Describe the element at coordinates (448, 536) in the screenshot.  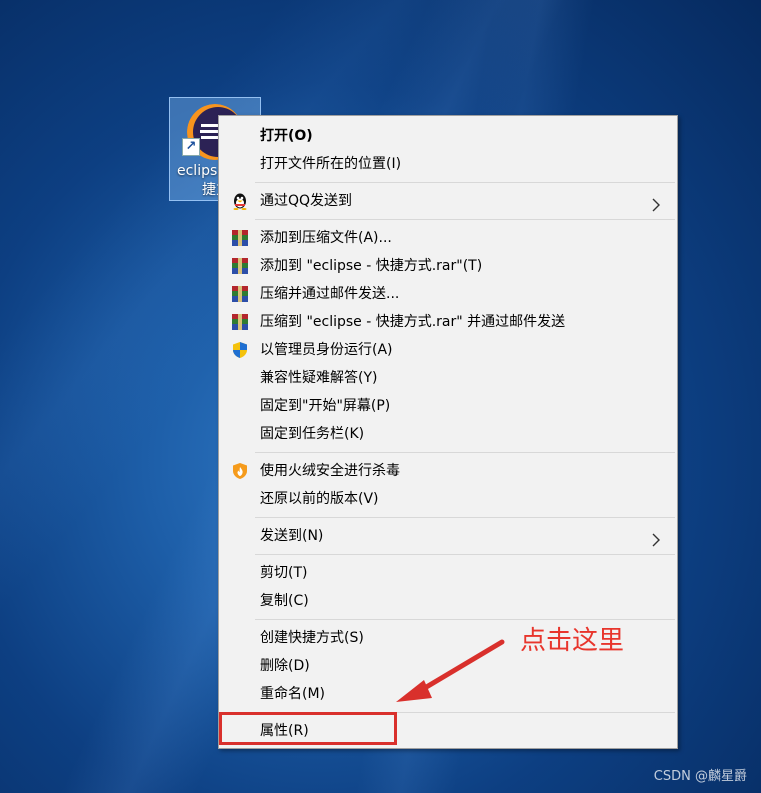
I see `menu-item-send-to: 发送到(N)` at that location.